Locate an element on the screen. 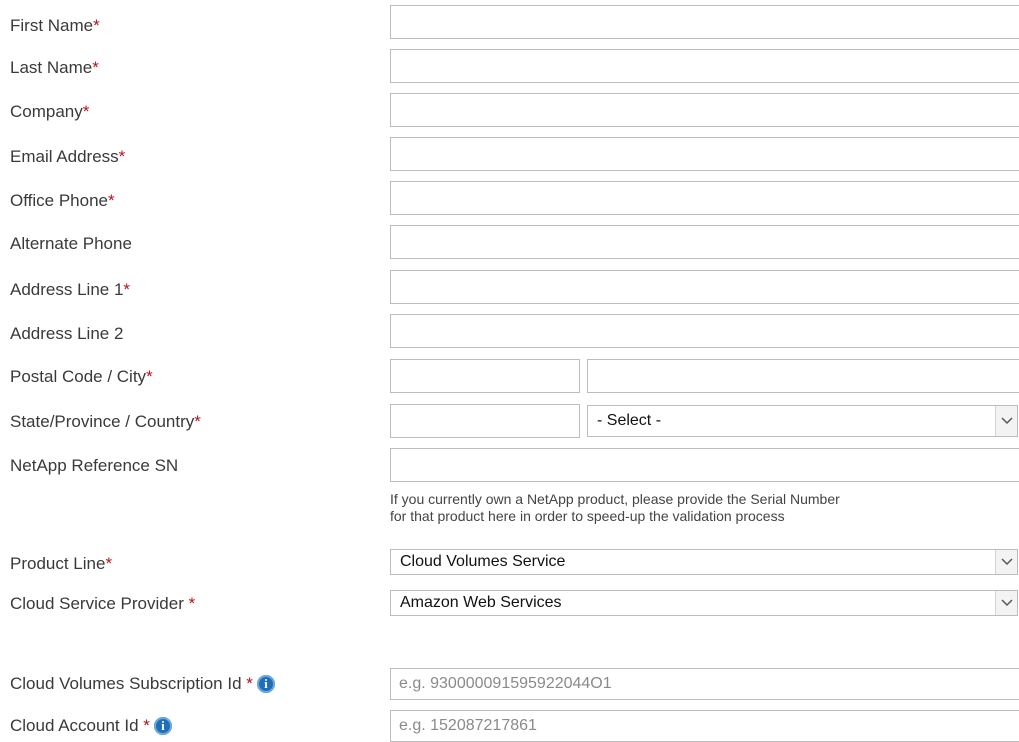 This screenshot has width=1019, height=742. office-phone-input is located at coordinates (704, 198).